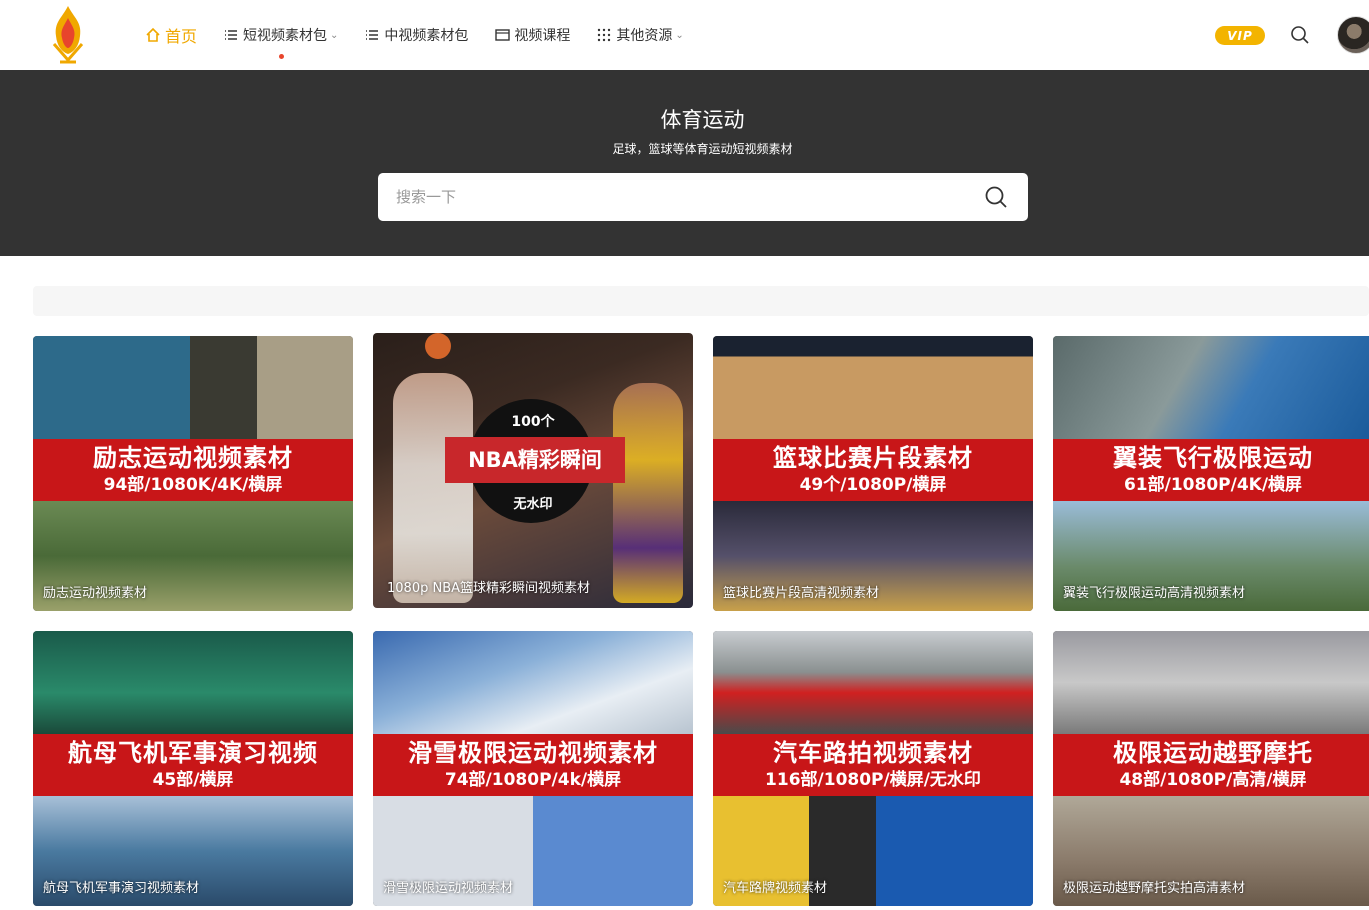 The height and width of the screenshot is (910, 1369). What do you see at coordinates (533, 780) in the screenshot?
I see `card-subtitle: 74部/1080P/4k/横屏` at bounding box center [533, 780].